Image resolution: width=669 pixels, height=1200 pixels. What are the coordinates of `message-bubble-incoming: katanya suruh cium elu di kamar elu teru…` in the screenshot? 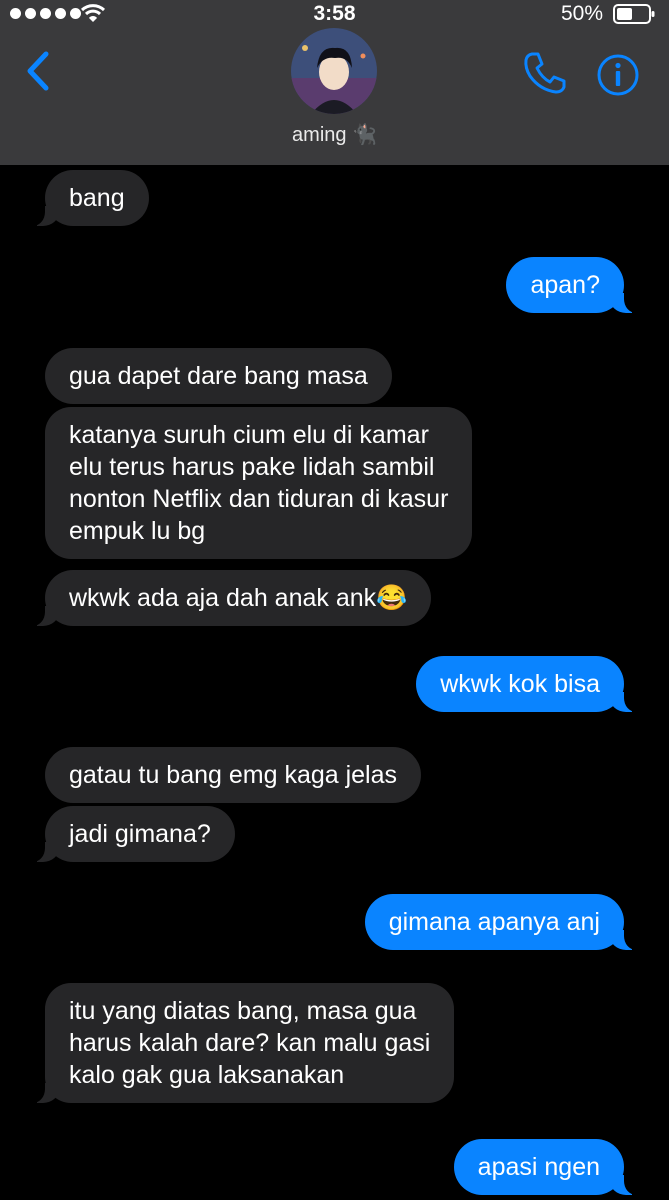 It's located at (259, 483).